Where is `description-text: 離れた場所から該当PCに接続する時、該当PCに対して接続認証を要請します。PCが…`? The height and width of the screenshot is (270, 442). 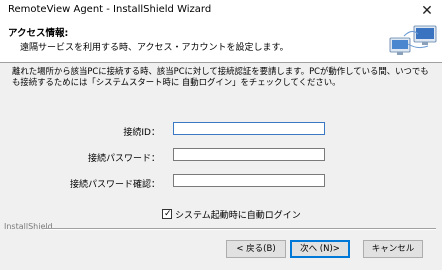
description-text: 離れた場所から該当PCに接続する時、該当PCに対して接続認証を要請します。PCが… is located at coordinates (221, 77).